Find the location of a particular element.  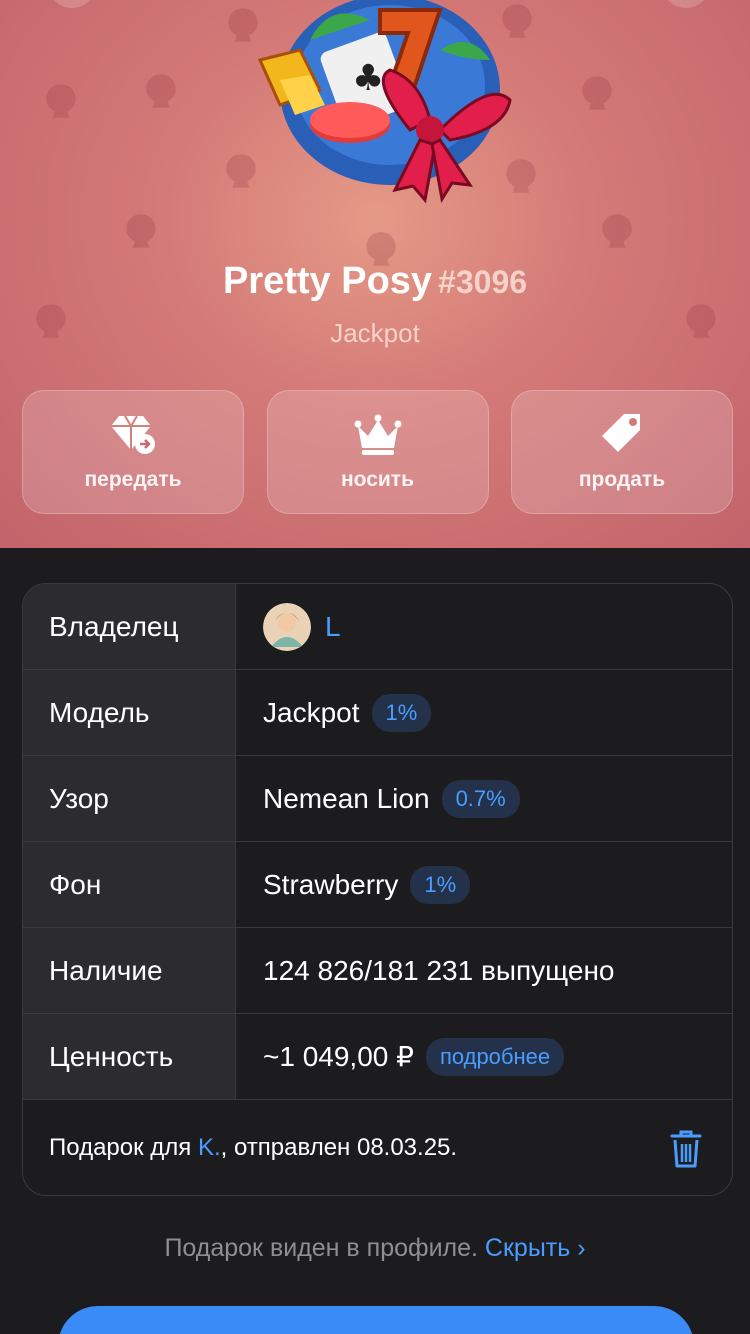

owner-name-link: L is located at coordinates (333, 627).